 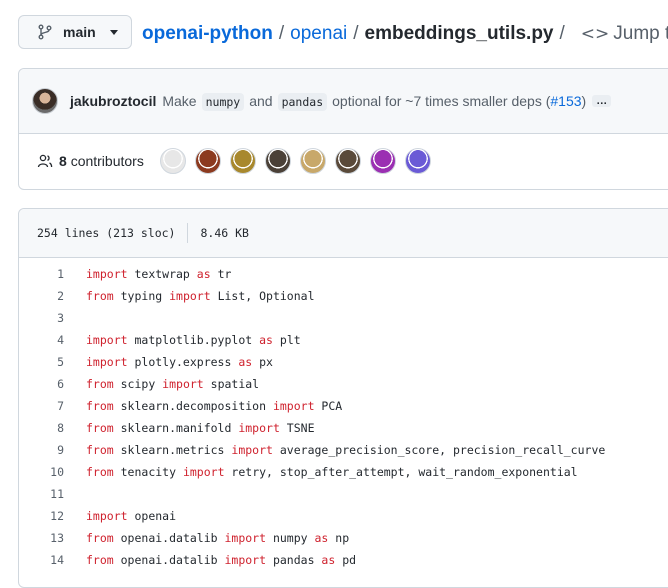 What do you see at coordinates (41, 340) in the screenshot?
I see `line-number: 4` at bounding box center [41, 340].